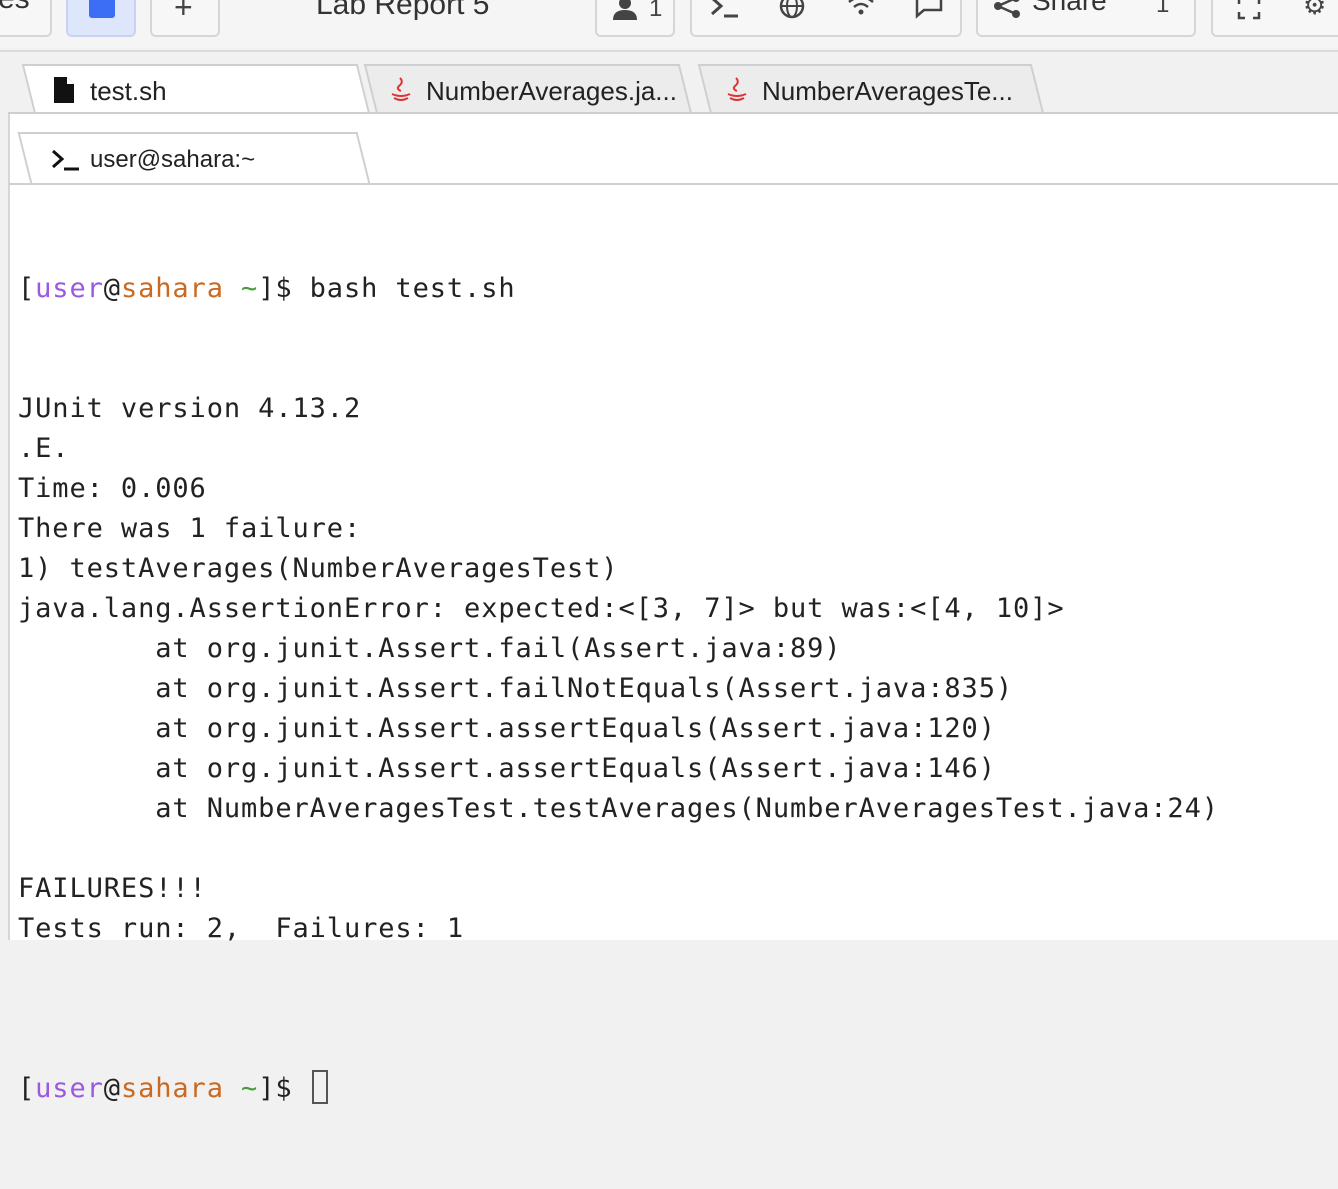 This screenshot has width=1338, height=1189. What do you see at coordinates (412, 288) in the screenshot?
I see `typed-command: bash test.sh` at bounding box center [412, 288].